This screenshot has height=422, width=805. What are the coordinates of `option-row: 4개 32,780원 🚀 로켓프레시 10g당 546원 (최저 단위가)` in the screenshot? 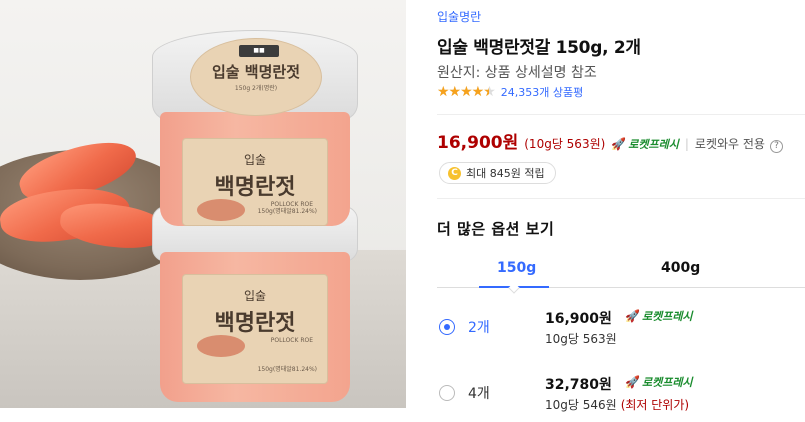 It's located at (621, 394).